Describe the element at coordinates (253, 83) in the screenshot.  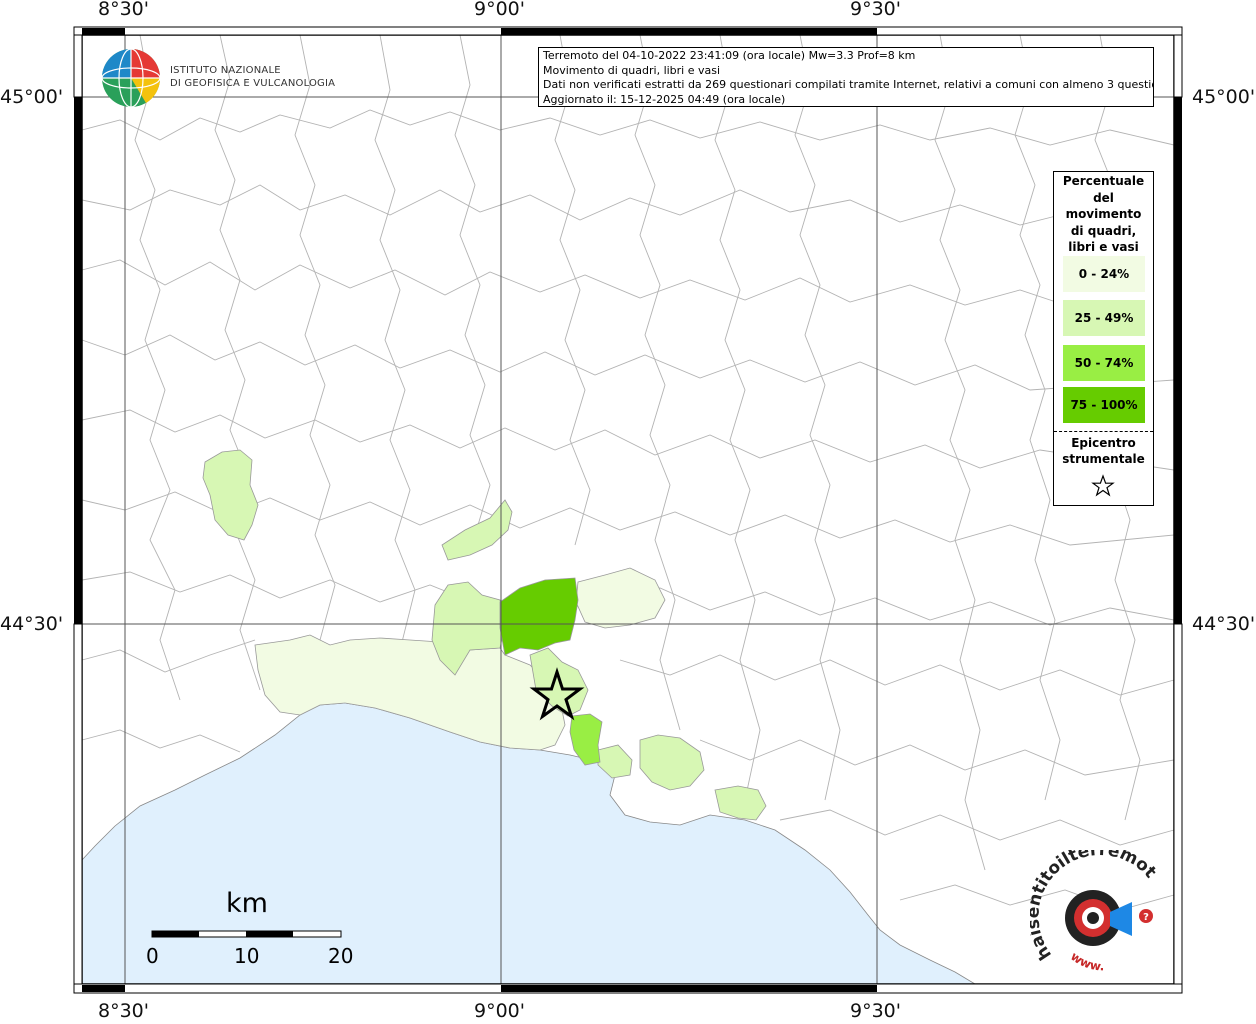
I see `ingv-line-2: DI GEOFISICA E VULCANOLOGIA` at that location.